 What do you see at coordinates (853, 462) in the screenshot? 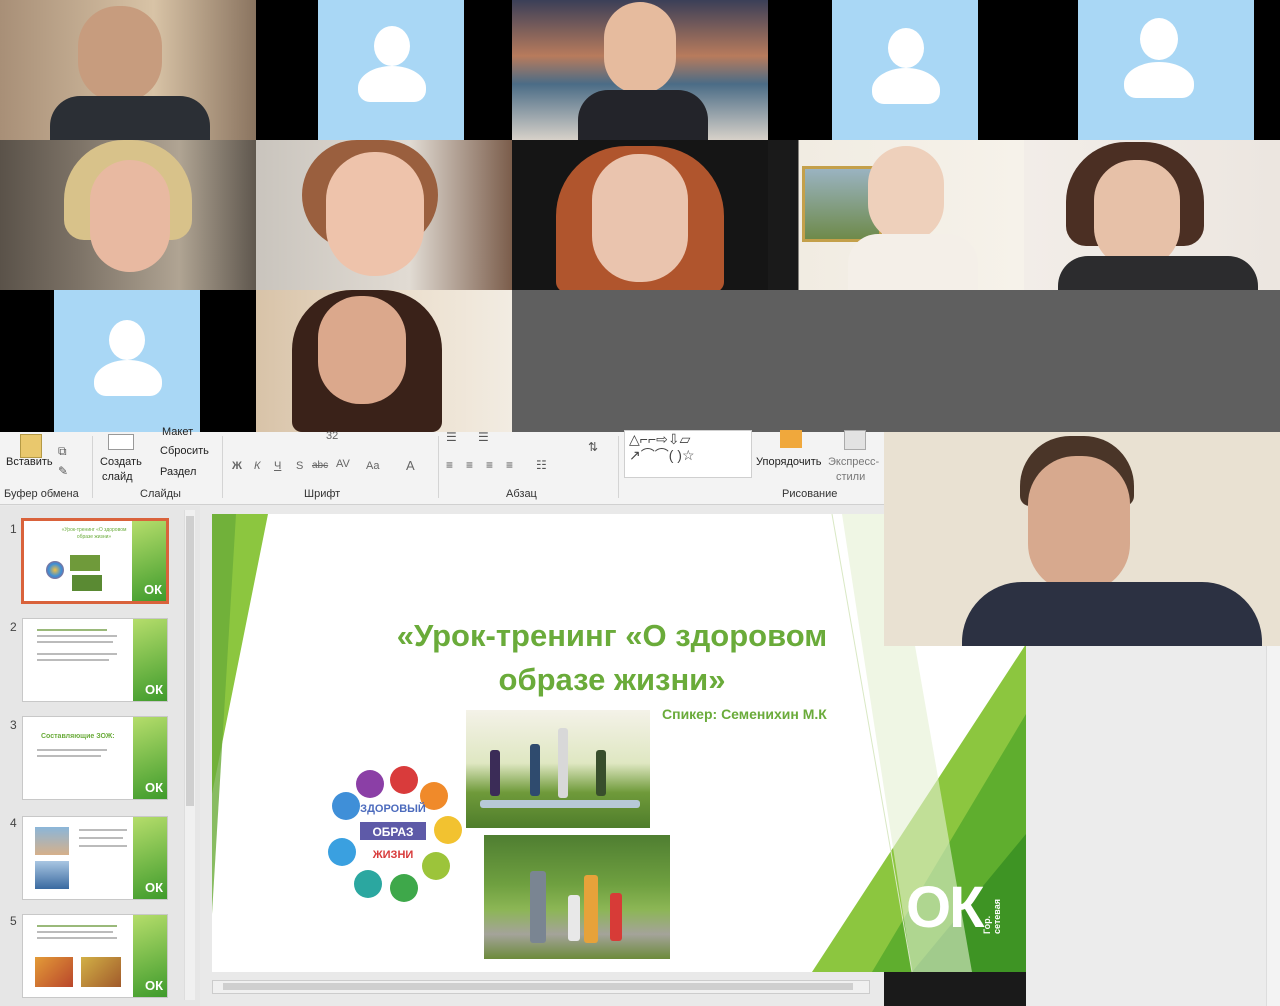
I see `quick-styles-button: Экспресс-` at bounding box center [853, 462].